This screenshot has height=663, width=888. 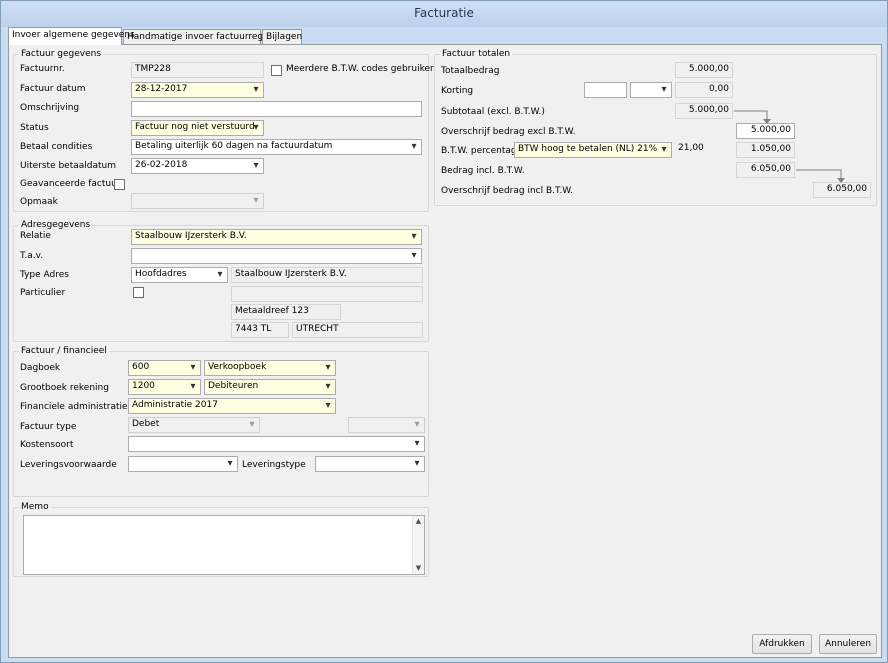 I want to click on scroll-down-icon: ▼, so click(x=418, y=568).